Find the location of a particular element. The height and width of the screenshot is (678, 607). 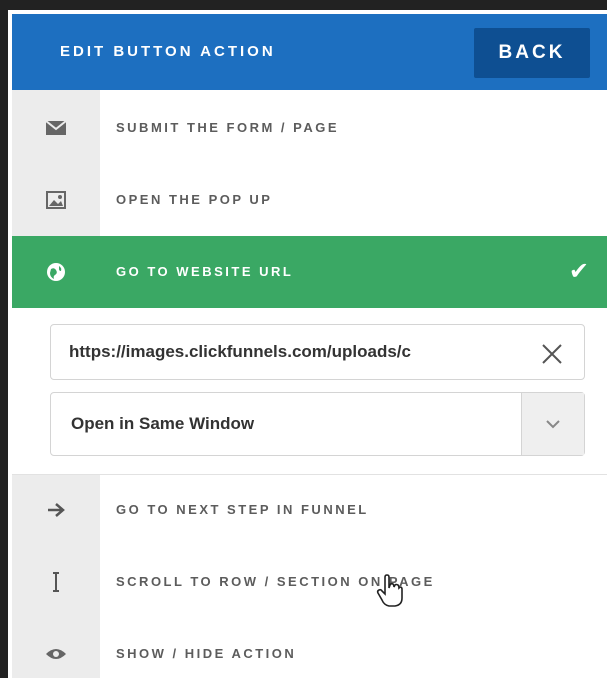

url-field-container is located at coordinates (317, 352).